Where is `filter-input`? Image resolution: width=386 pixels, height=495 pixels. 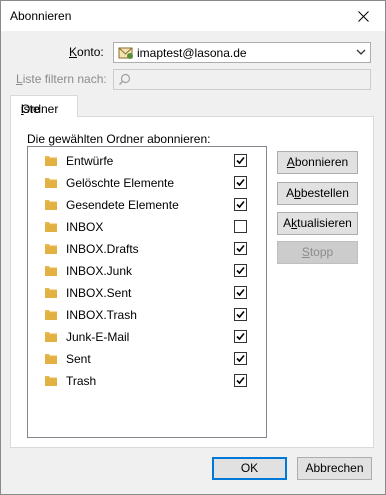 filter-input is located at coordinates (242, 79).